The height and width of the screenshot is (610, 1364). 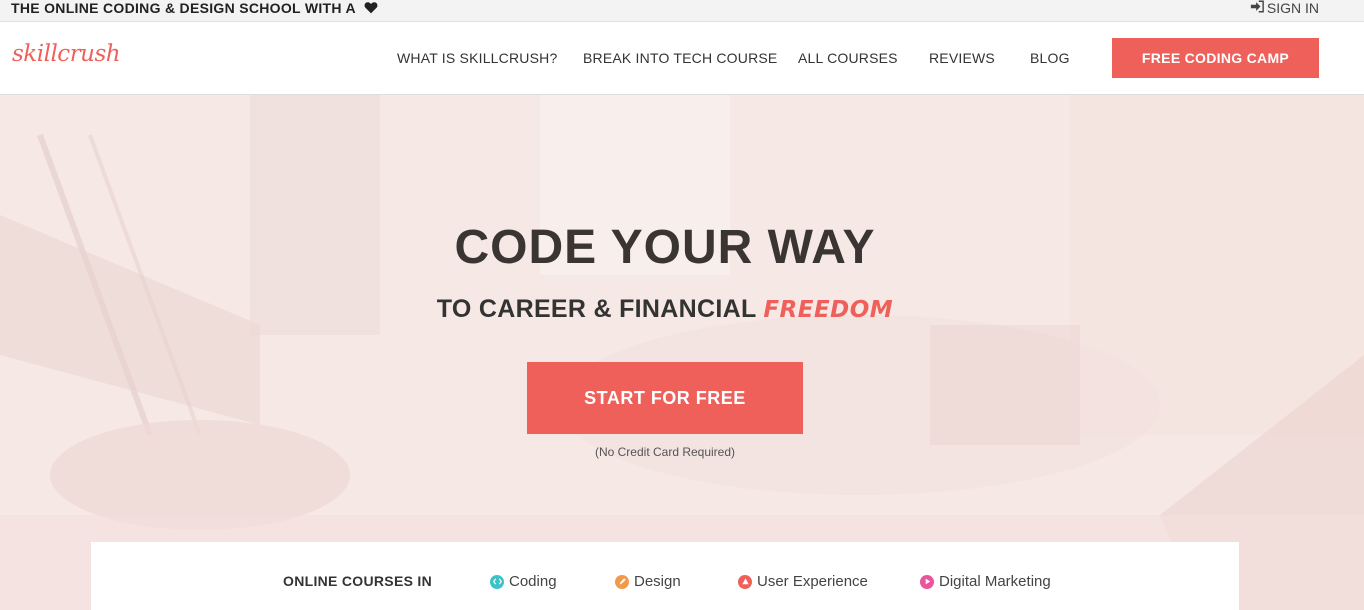 What do you see at coordinates (477, 58) in the screenshot?
I see `nav-what-is-skillcrush: WHAT IS SKILLCRUSH?` at bounding box center [477, 58].